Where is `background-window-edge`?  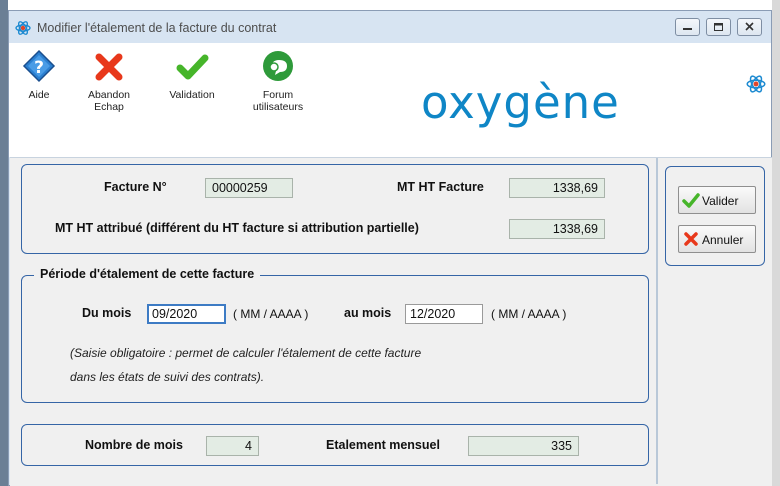
background-window-edge is located at coordinates (4, 243).